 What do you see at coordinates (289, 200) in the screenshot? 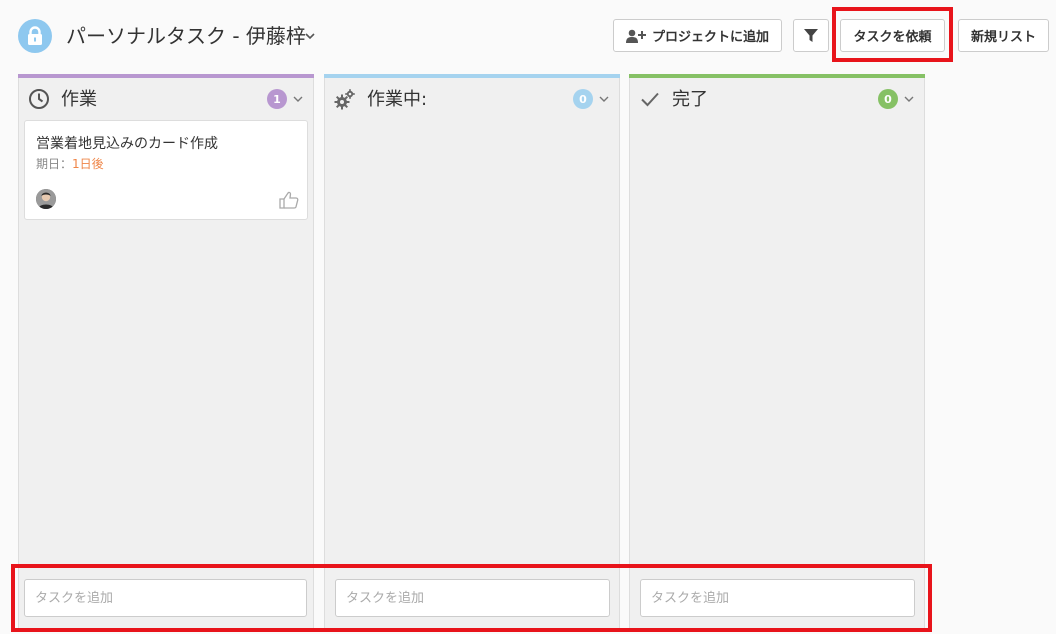
I see `thumbs-up-icon` at bounding box center [289, 200].